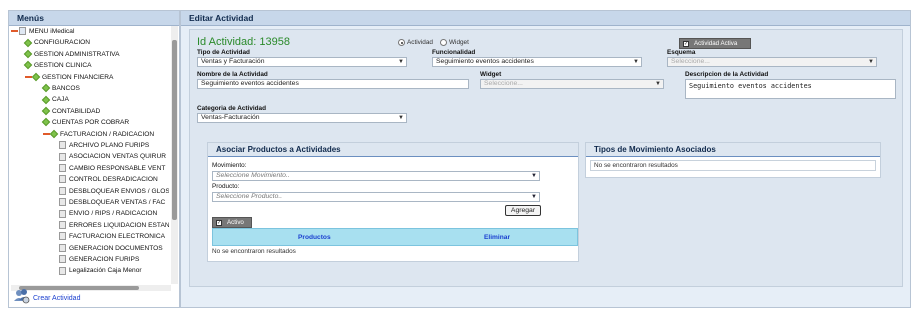 The width and height of the screenshot is (921, 317). Describe the element at coordinates (454, 52) in the screenshot. I see `funcionalidad-label: Funcionalidad` at that location.